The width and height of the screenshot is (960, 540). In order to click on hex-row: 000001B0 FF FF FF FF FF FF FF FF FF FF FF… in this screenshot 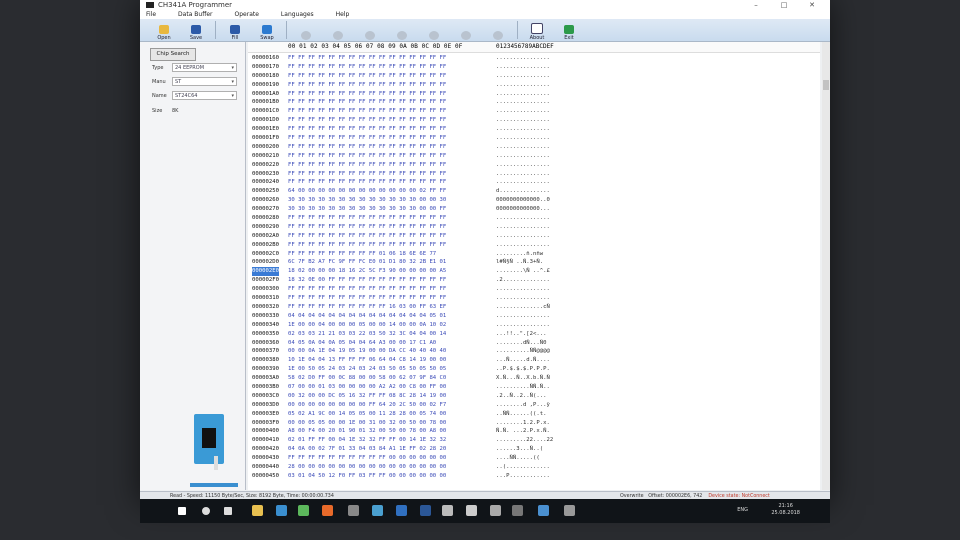, I will do `click(534, 102)`.